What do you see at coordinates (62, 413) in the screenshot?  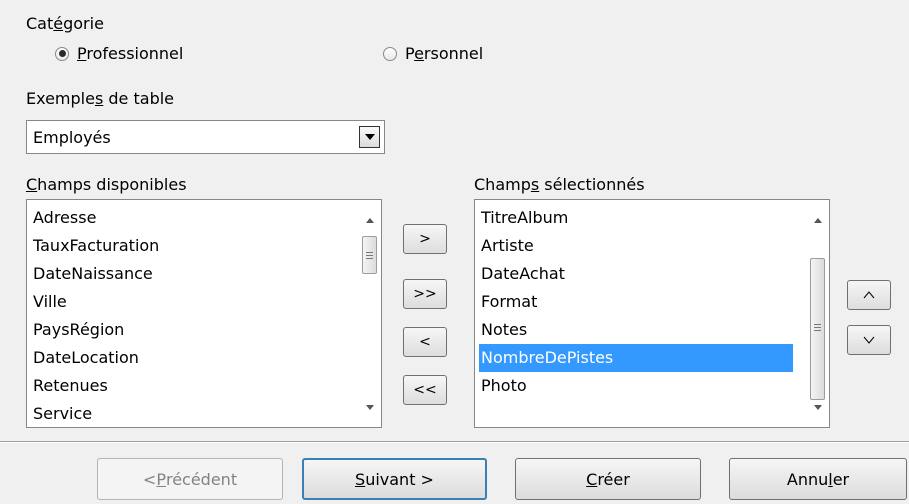 I see `list-item: Service` at bounding box center [62, 413].